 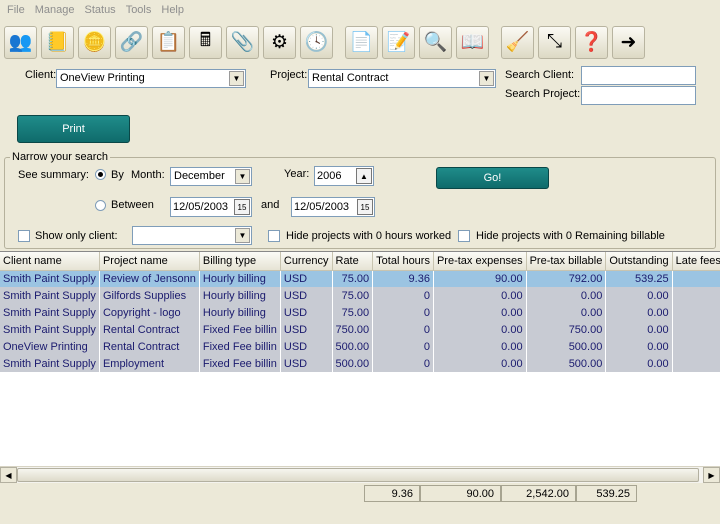 What do you see at coordinates (306, 261) in the screenshot?
I see `column-header: Currency` at bounding box center [306, 261].